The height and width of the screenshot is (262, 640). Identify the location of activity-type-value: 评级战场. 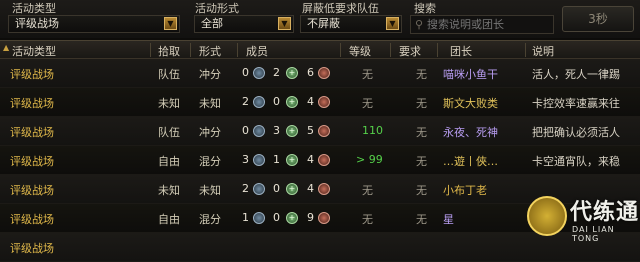
(37, 23).